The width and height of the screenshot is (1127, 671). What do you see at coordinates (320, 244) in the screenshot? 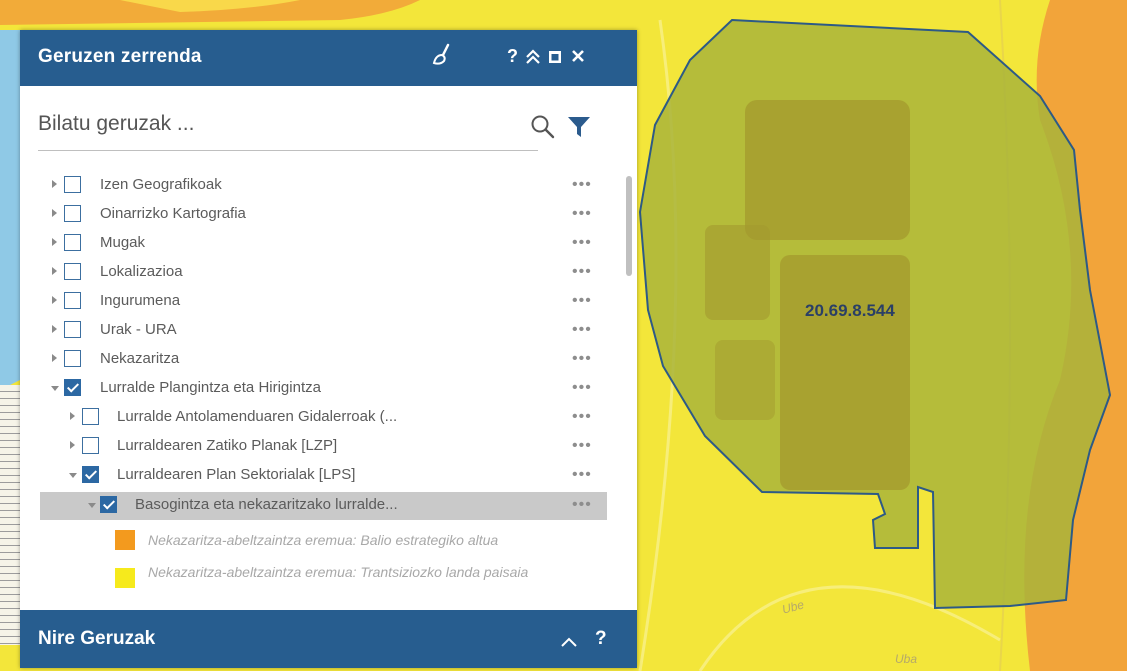
I see `layer-row: Mugak •••` at bounding box center [320, 244].